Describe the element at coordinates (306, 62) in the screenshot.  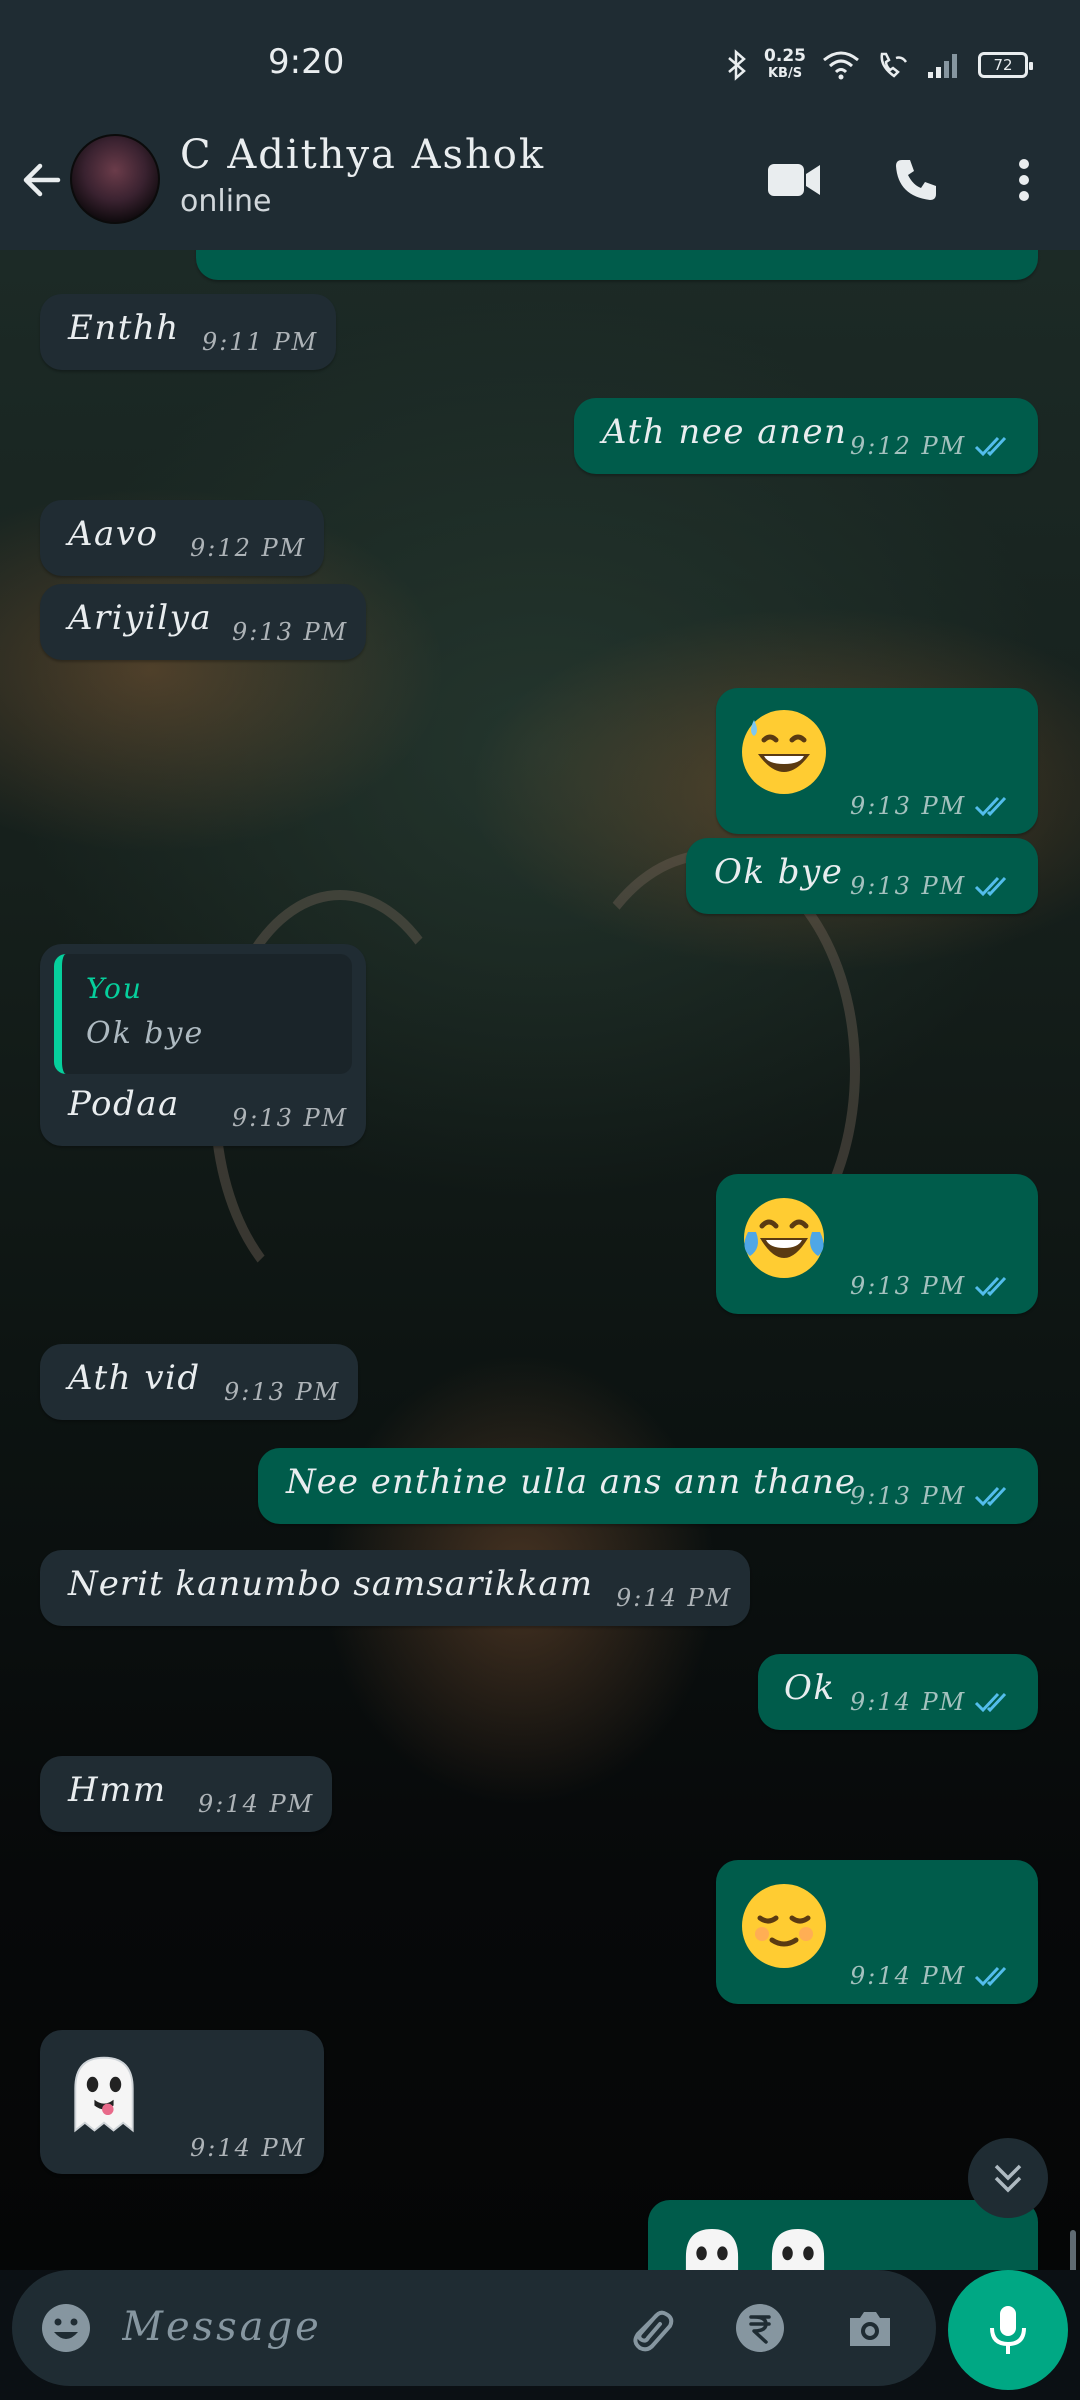
I see `status-time: 9:20` at that location.